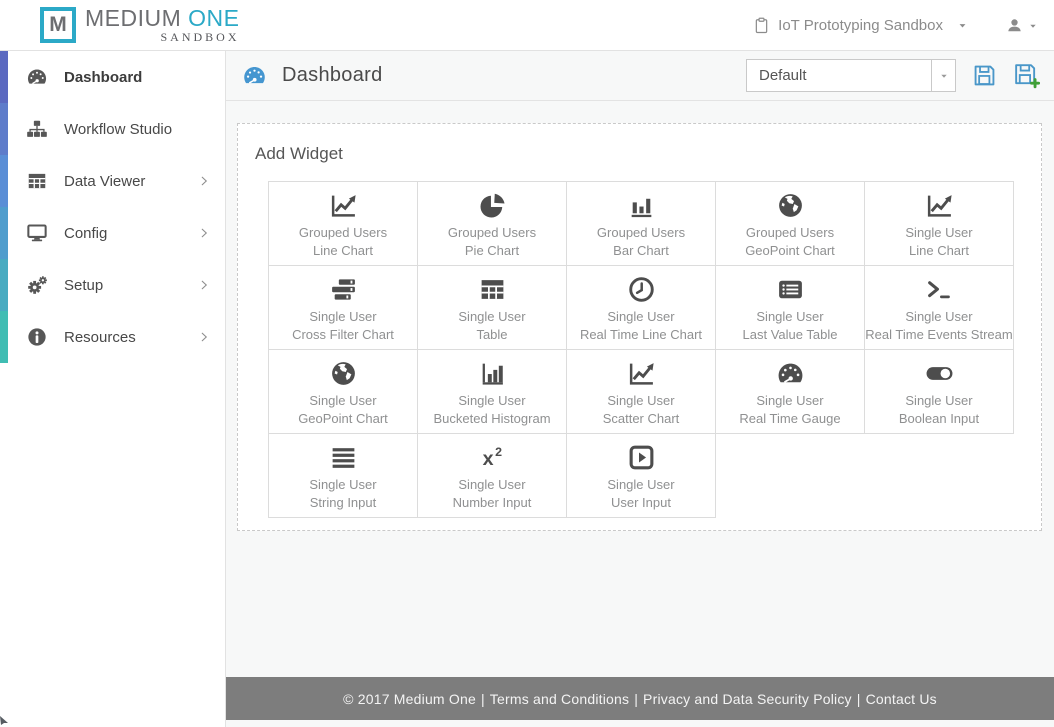 The width and height of the screenshot is (1054, 727). What do you see at coordinates (641, 457) in the screenshot?
I see `caret-square-right-icon` at bounding box center [641, 457].